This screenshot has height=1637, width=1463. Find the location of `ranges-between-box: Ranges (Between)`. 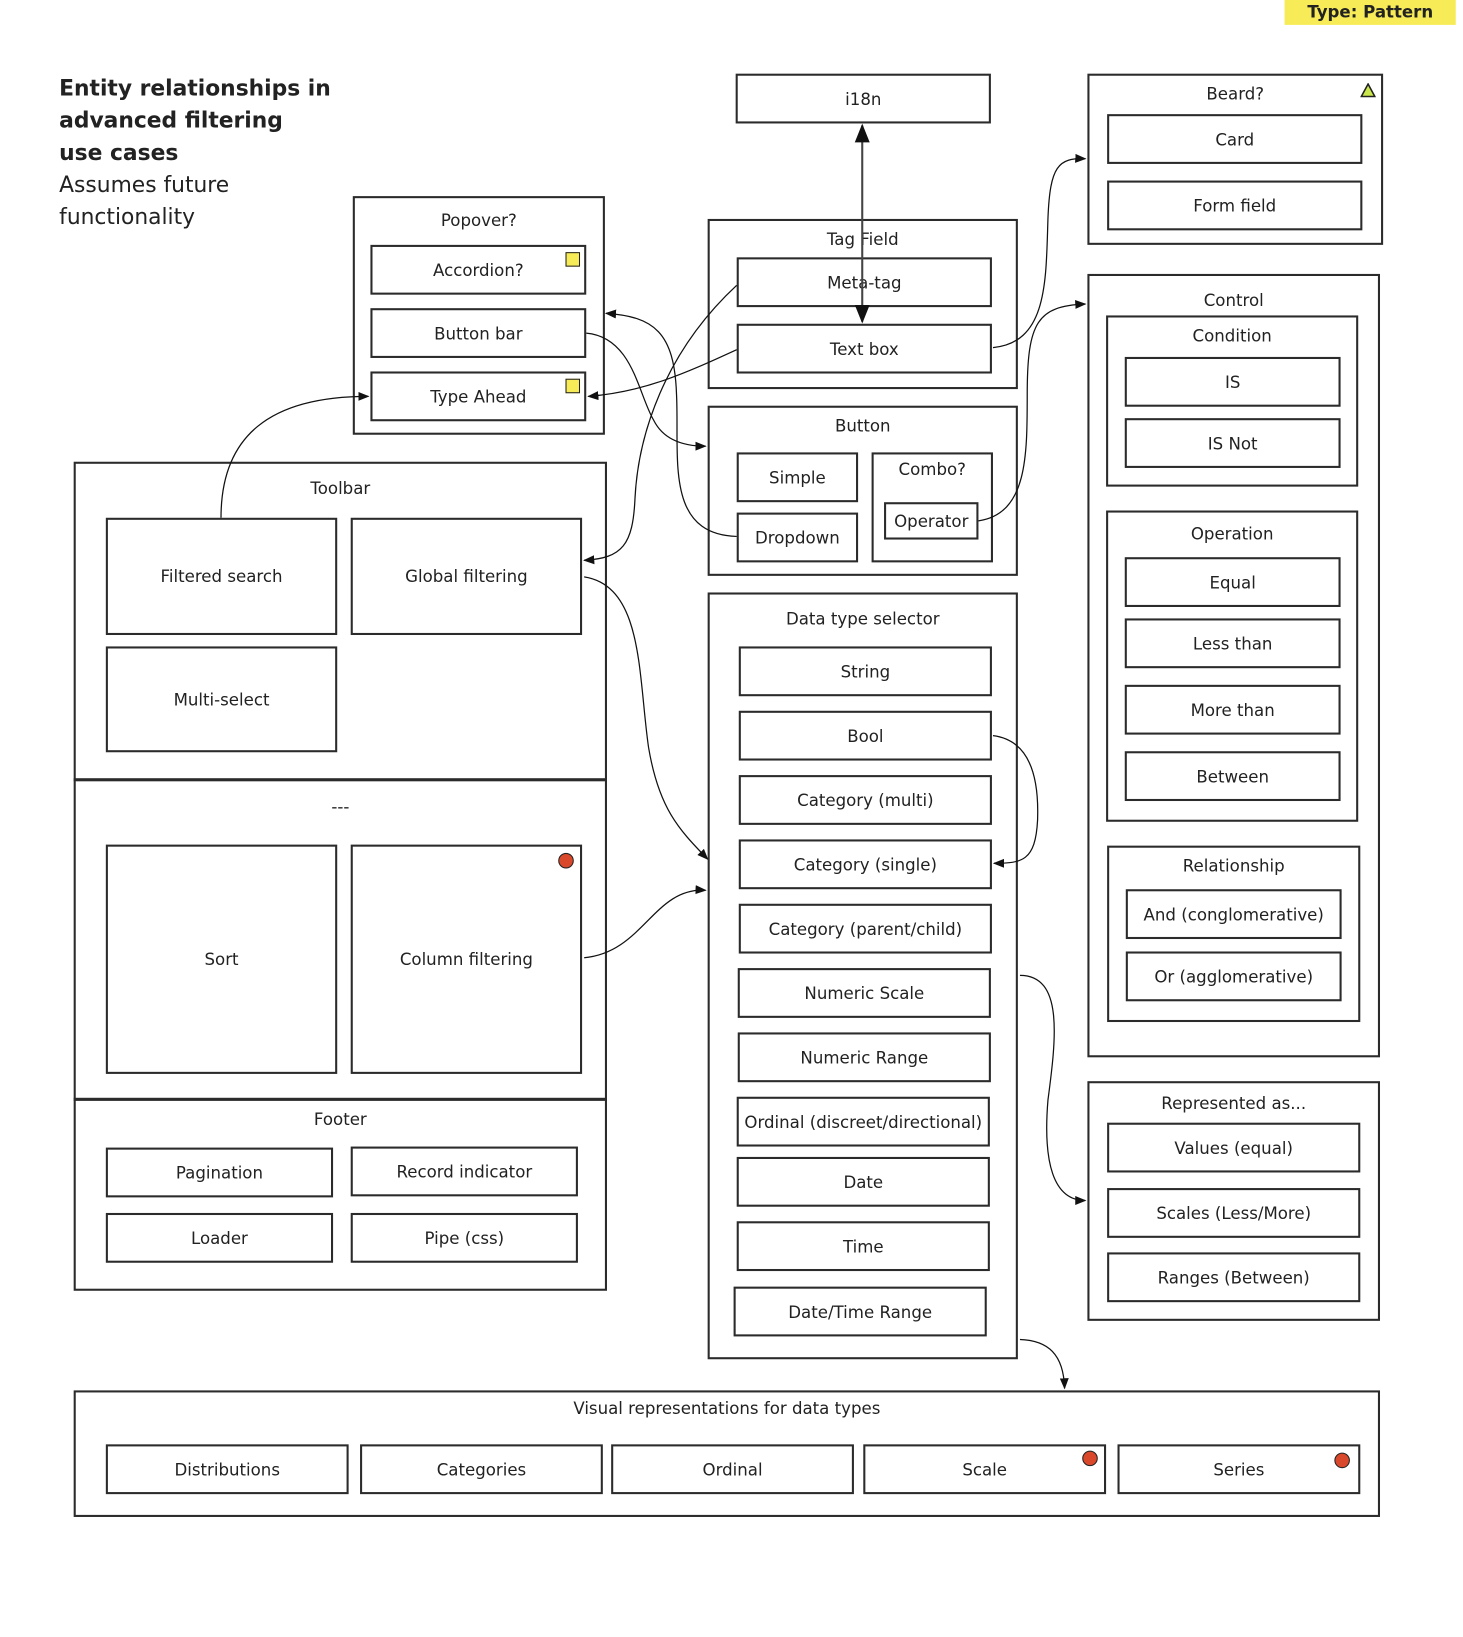

ranges-between-box: Ranges (Between) is located at coordinates (1234, 1277).